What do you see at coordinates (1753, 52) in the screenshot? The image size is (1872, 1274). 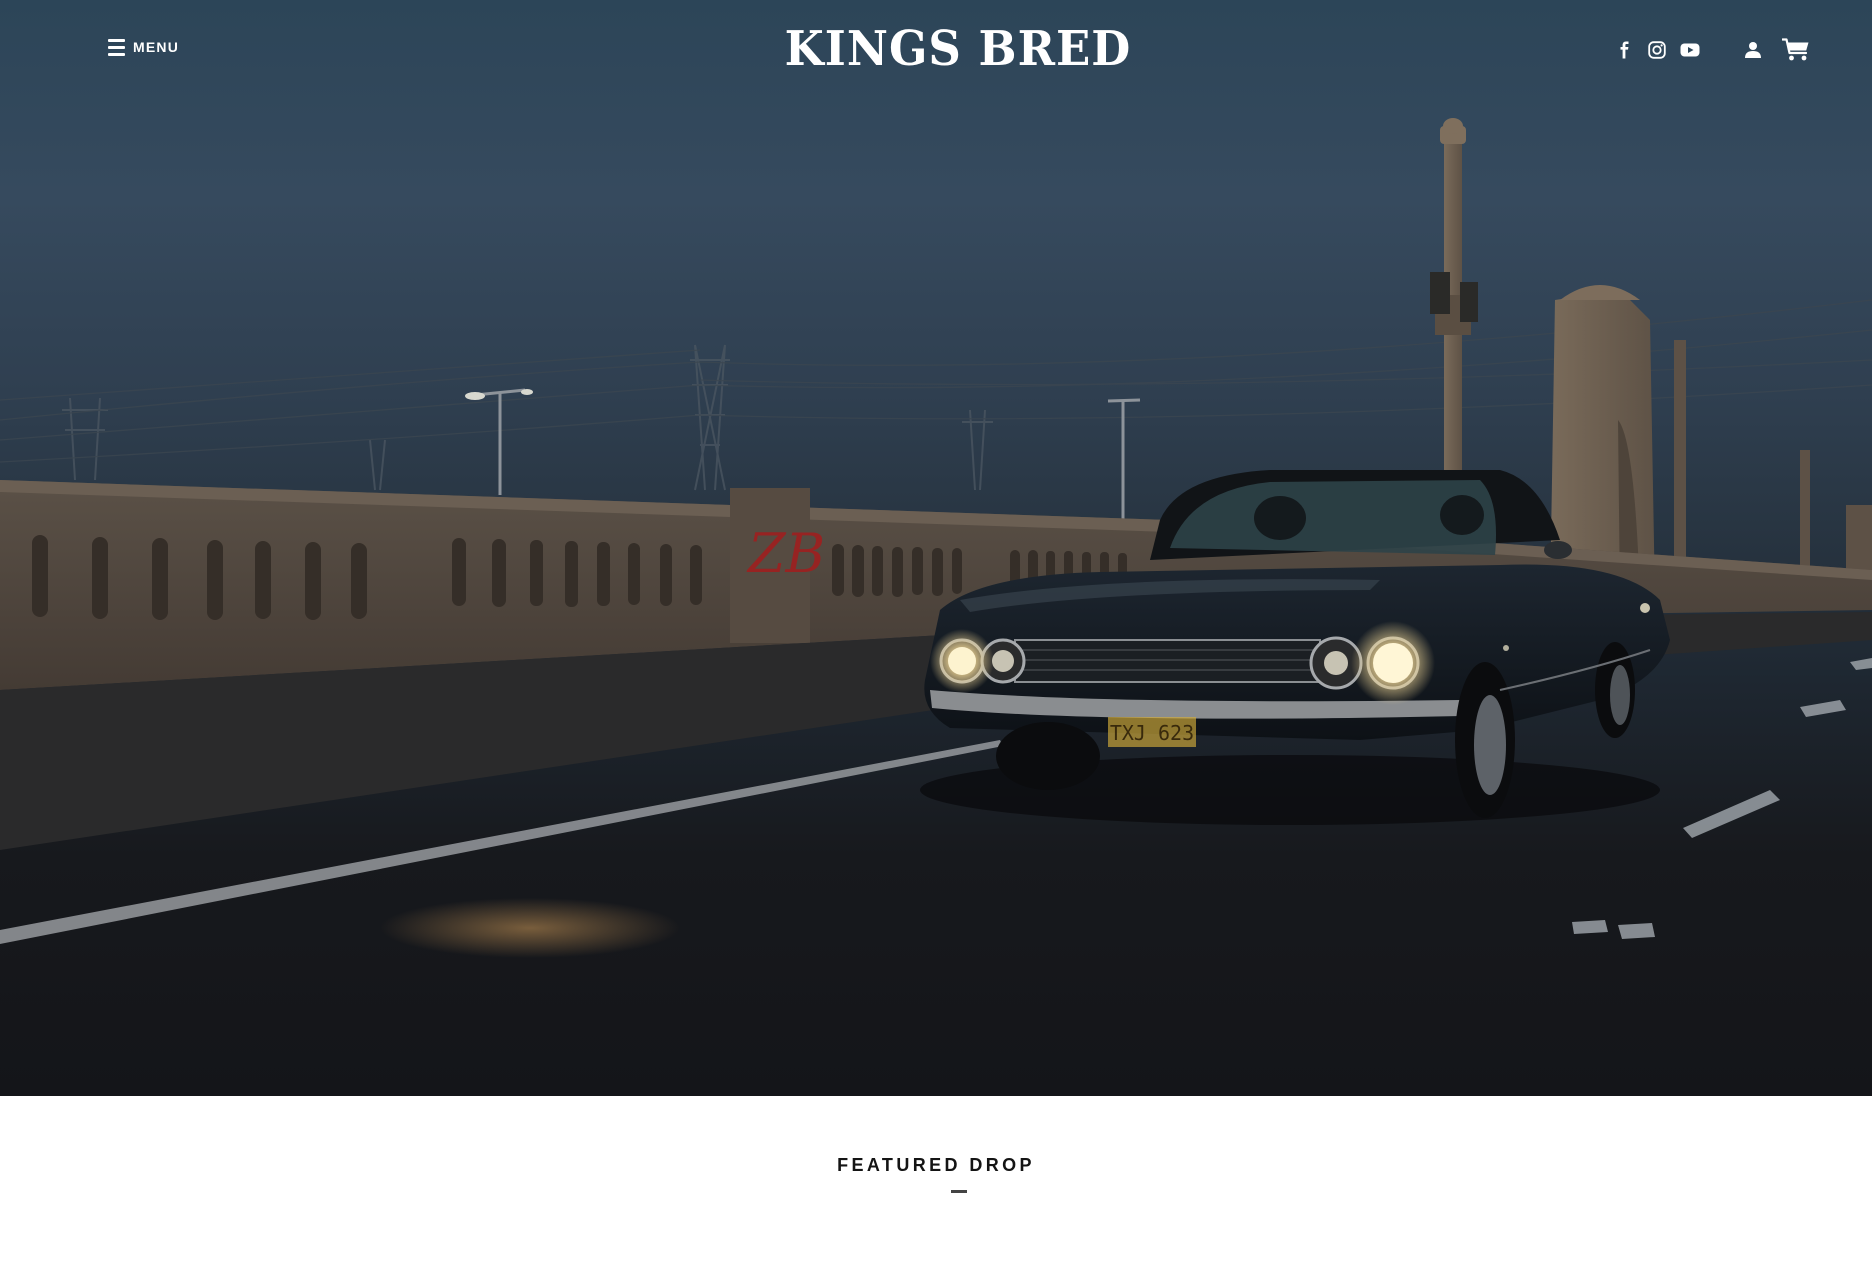 I see `user-icon` at bounding box center [1753, 52].